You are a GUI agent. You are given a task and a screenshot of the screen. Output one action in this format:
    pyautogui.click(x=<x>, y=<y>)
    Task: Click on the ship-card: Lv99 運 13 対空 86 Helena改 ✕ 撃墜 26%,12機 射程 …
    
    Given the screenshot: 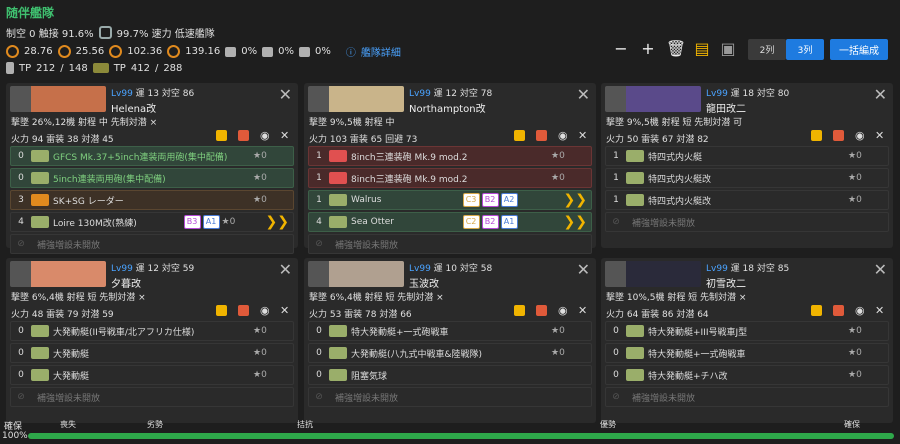 What is the action you would take?
    pyautogui.click(x=152, y=168)
    